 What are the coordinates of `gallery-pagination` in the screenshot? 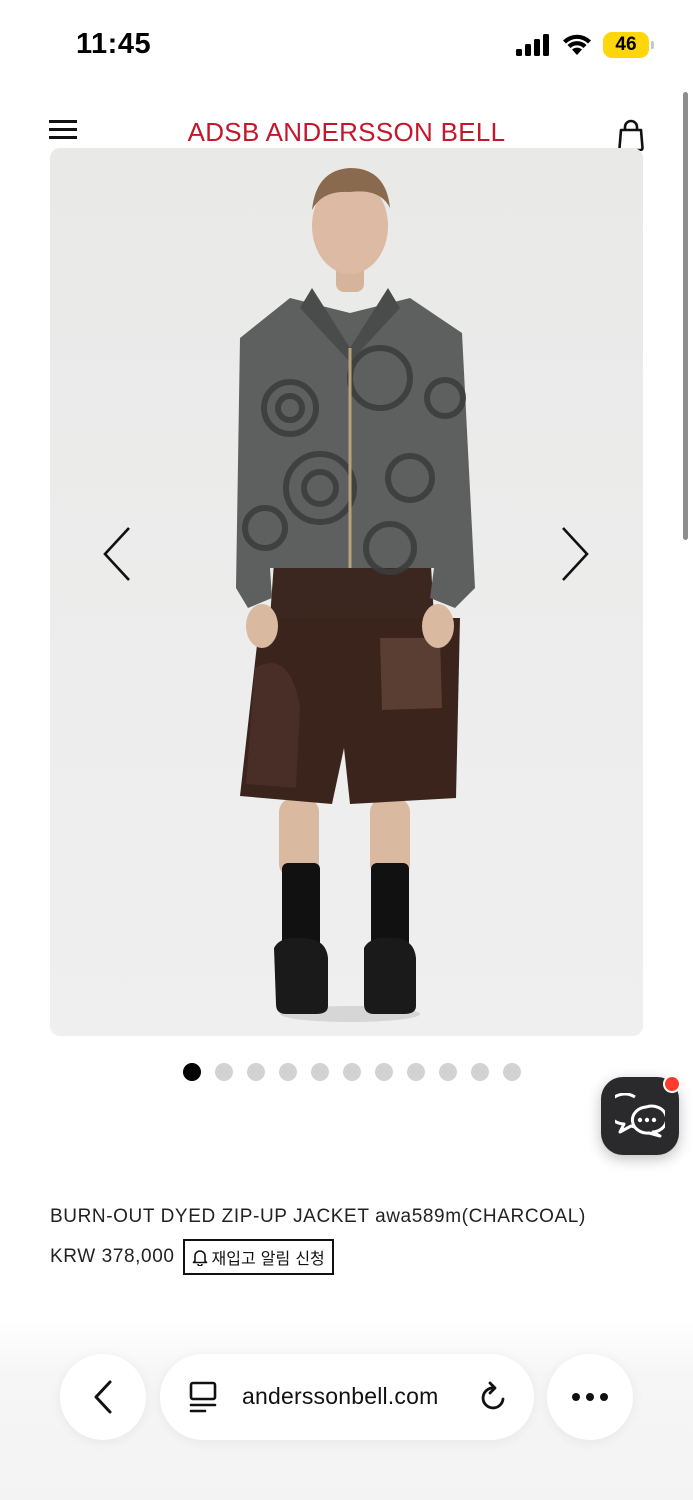 It's located at (346, 1072).